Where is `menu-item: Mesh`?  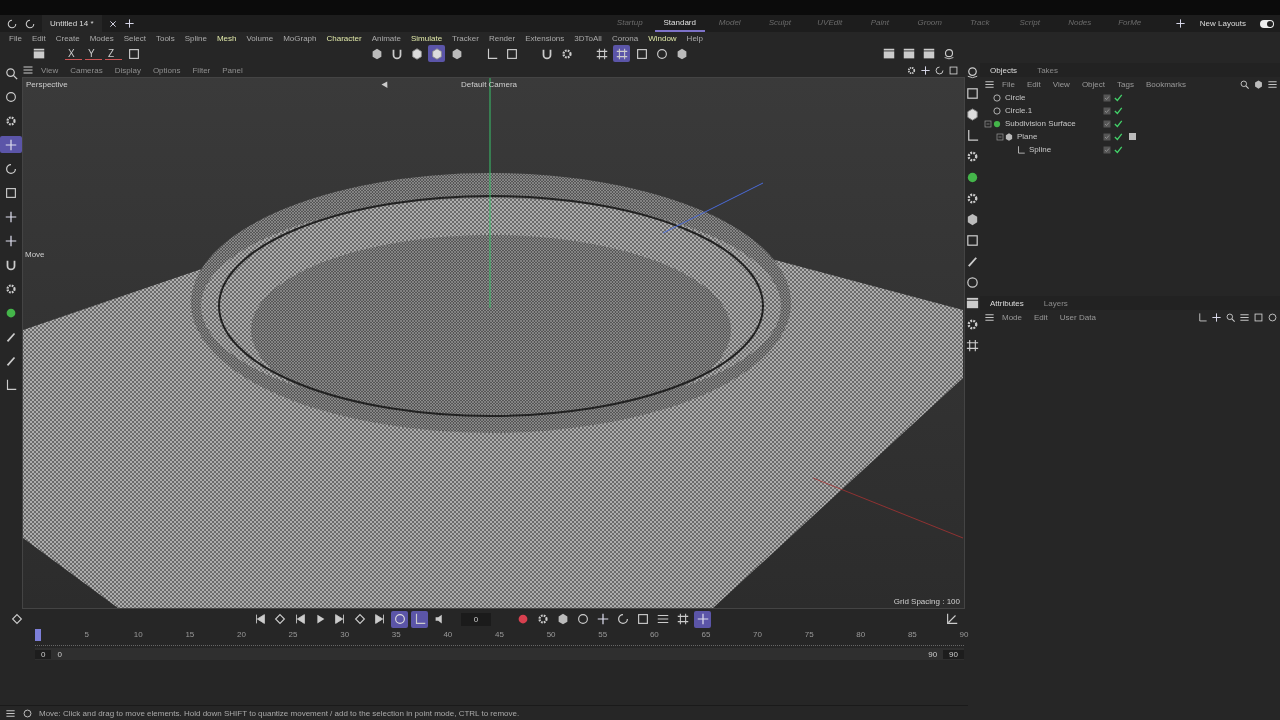 menu-item: Mesh is located at coordinates (226, 38).